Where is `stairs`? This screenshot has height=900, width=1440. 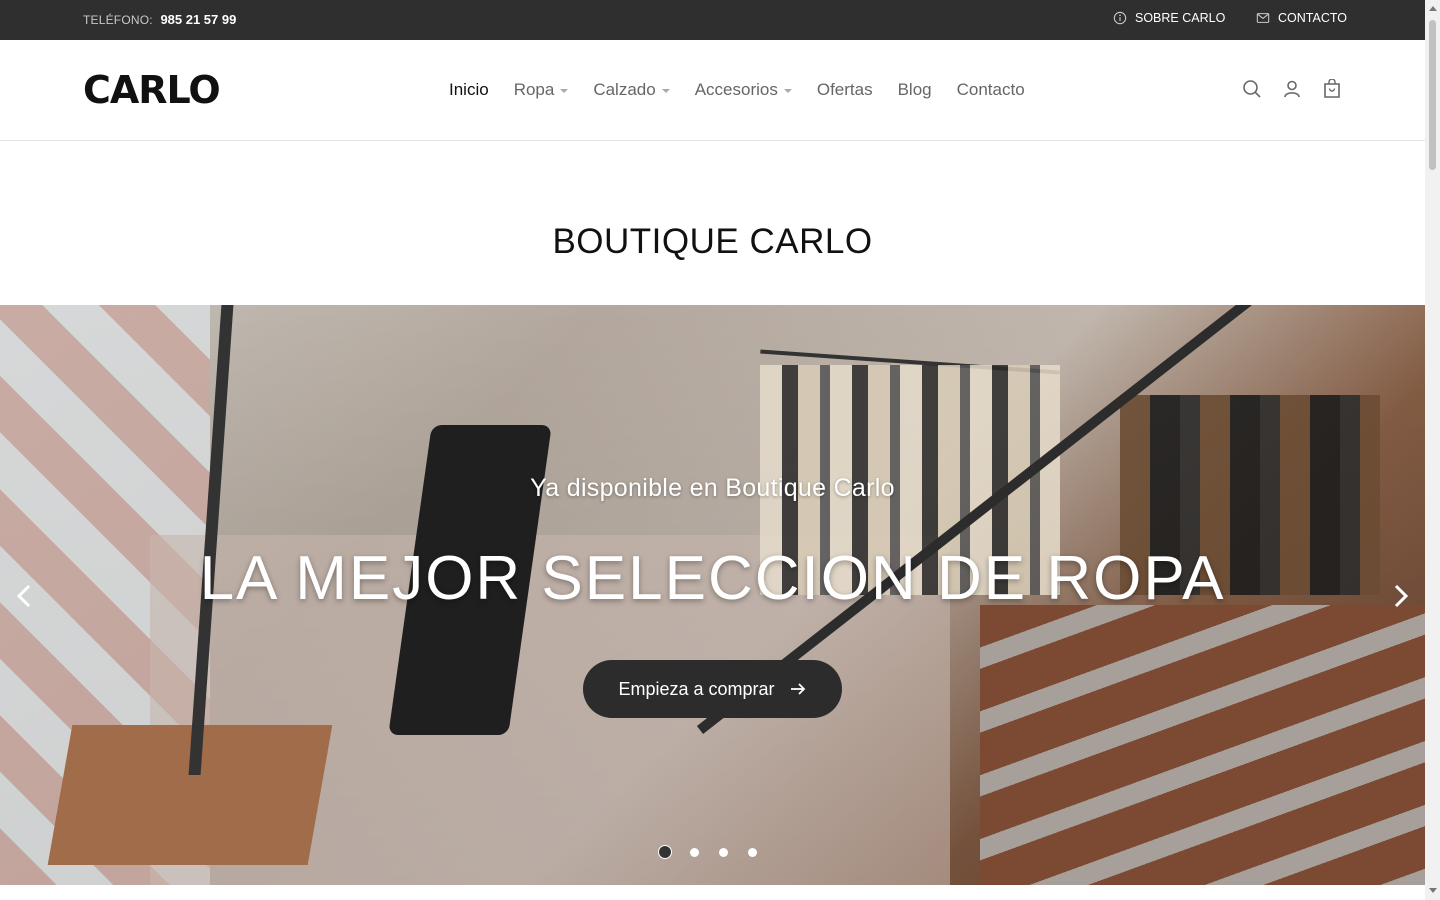 stairs is located at coordinates (1202, 745).